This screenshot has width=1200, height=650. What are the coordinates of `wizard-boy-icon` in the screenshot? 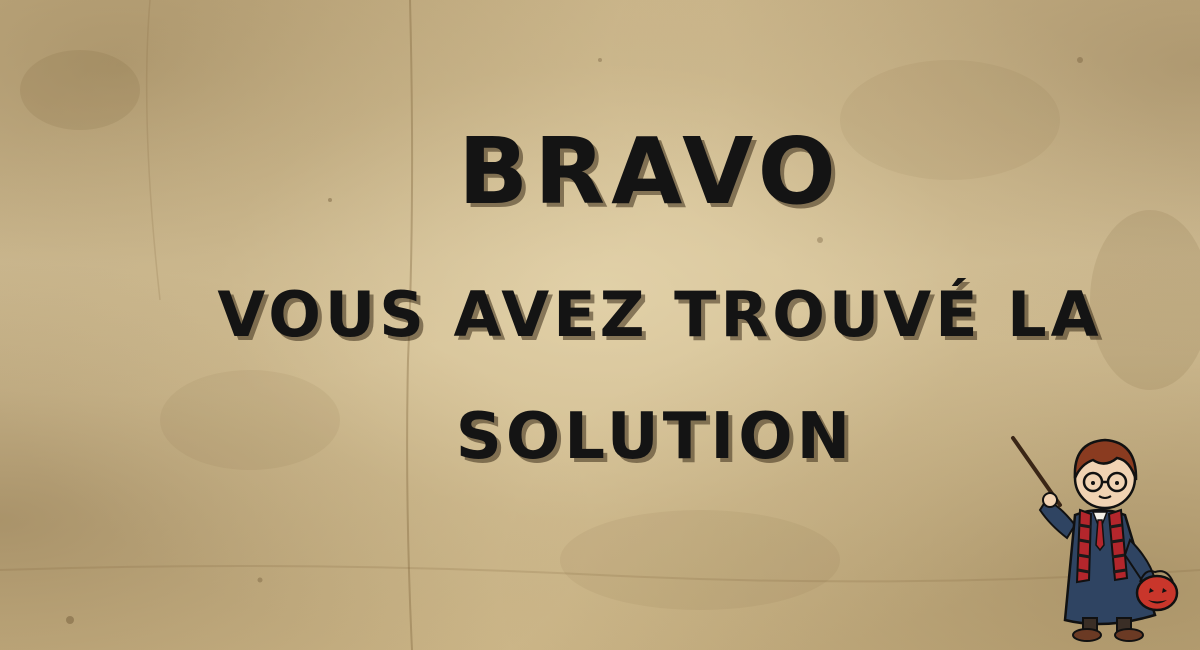 It's located at (1095, 539).